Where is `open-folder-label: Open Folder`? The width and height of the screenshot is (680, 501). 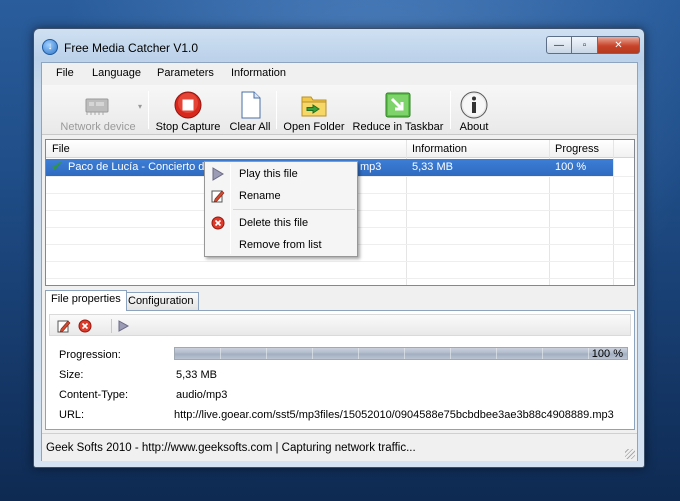 open-folder-label: Open Folder is located at coordinates (314, 127).